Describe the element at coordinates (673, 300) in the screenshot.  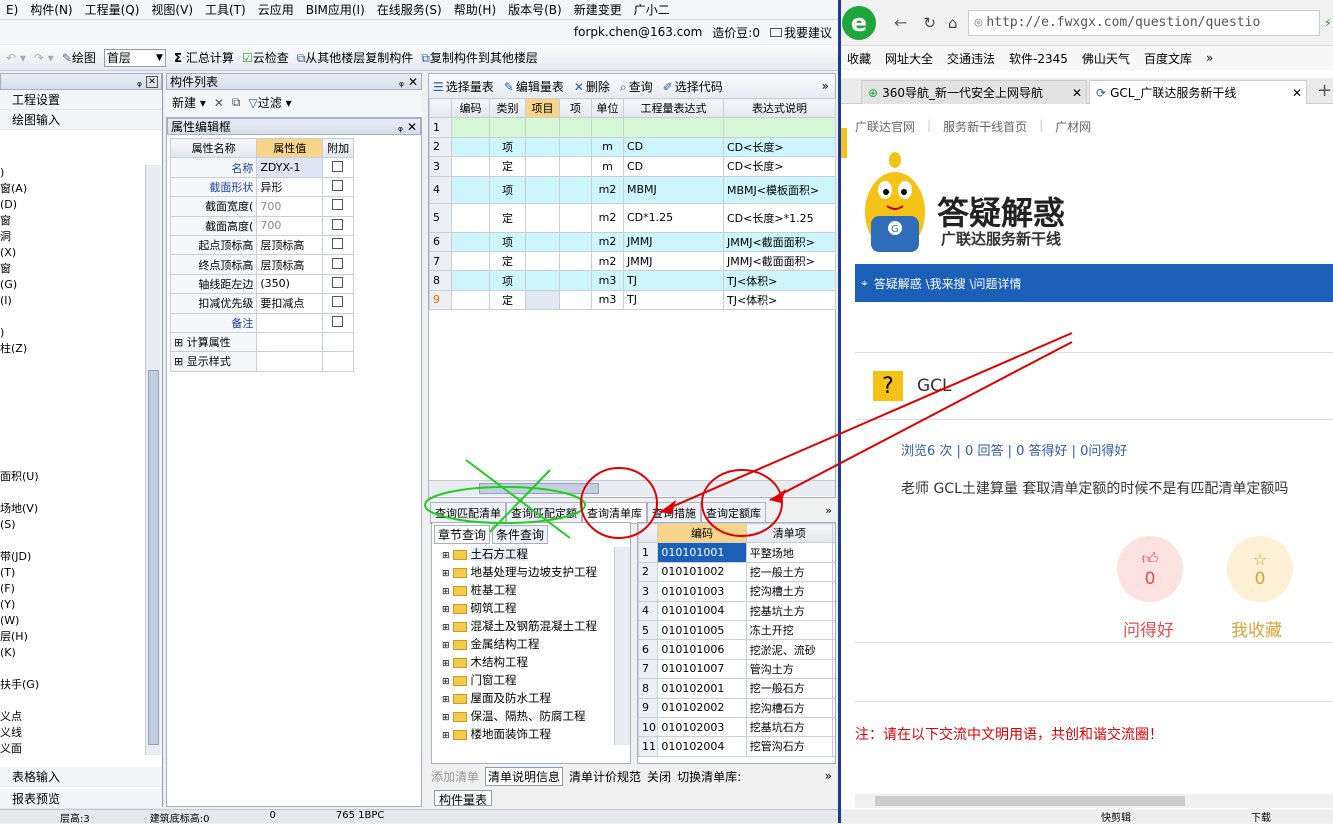
I see `qty-cell: TJ` at that location.